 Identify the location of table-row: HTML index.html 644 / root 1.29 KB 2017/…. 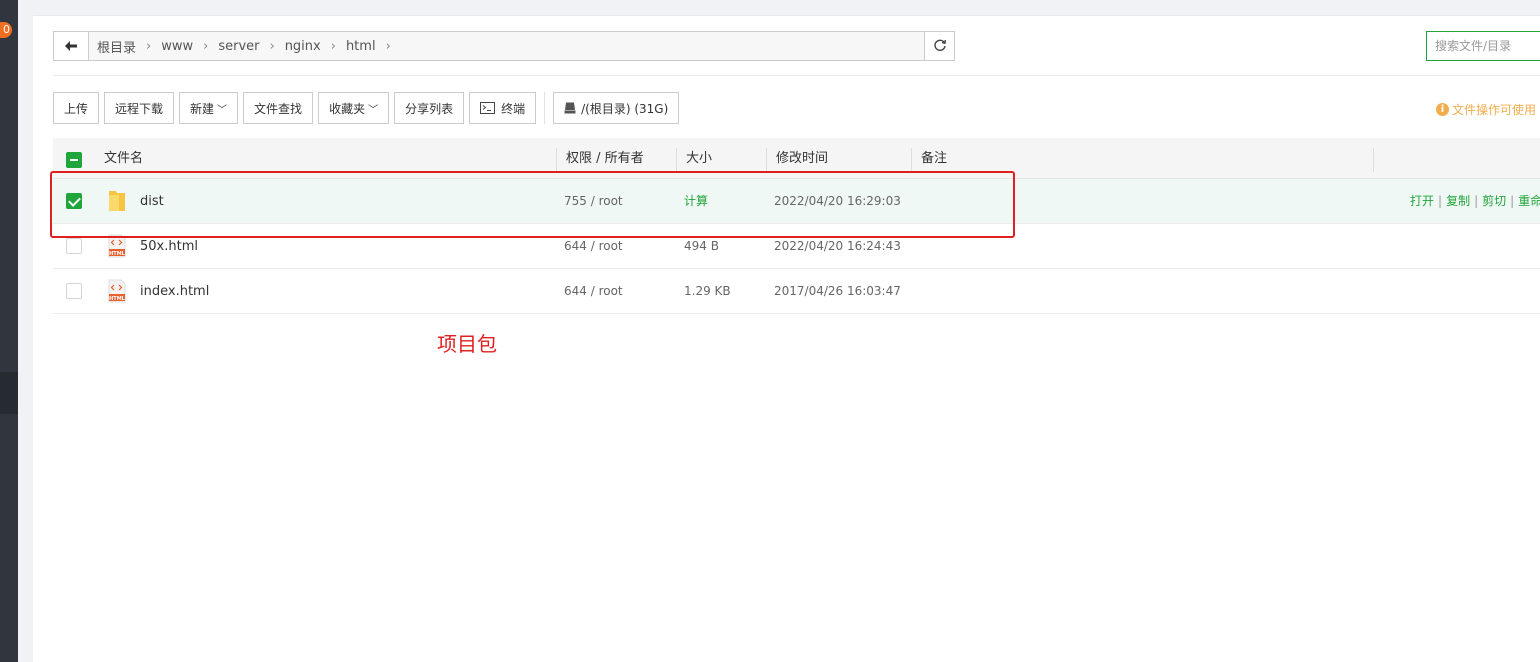
(796, 291).